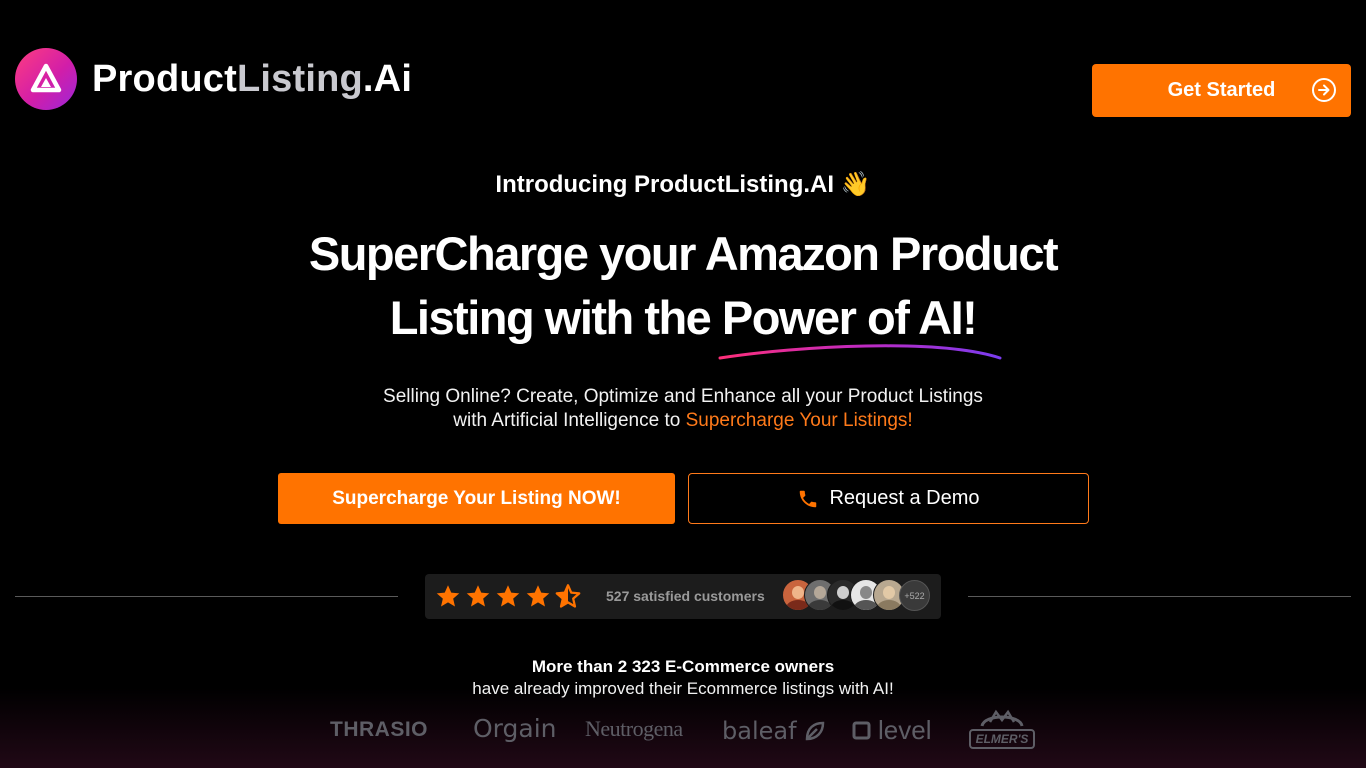 The image size is (1366, 768). What do you see at coordinates (799, 420) in the screenshot?
I see `subtext-accent: Supercharge Your Listings!` at bounding box center [799, 420].